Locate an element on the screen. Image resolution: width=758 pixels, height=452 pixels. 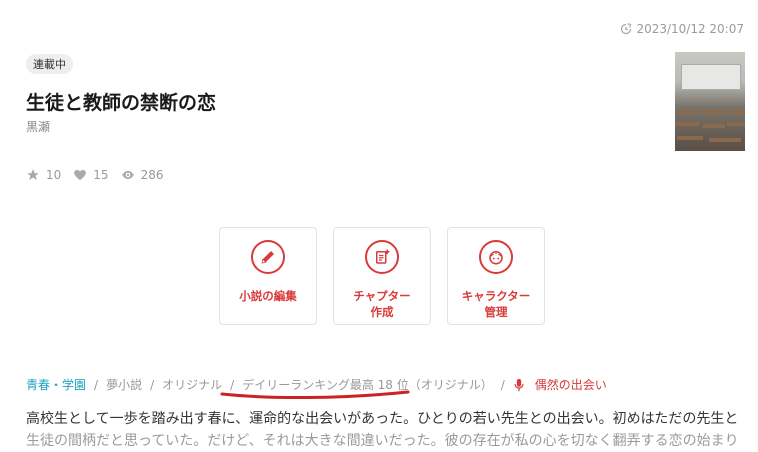
stats-bar: 10 15 286 is located at coordinates (100, 175).